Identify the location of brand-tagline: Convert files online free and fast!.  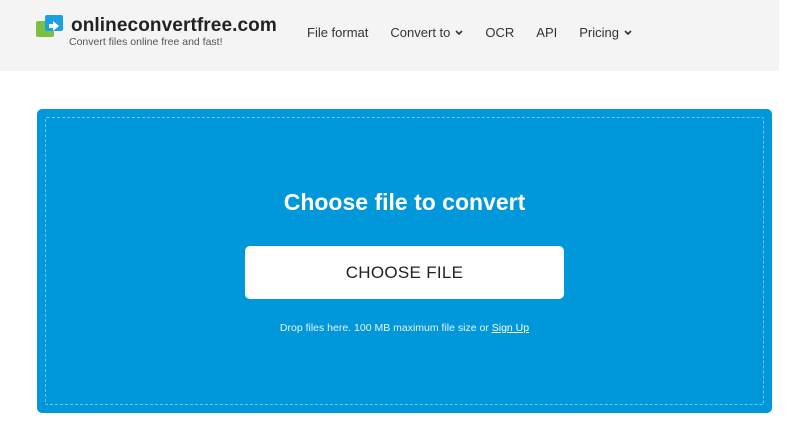
(146, 42).